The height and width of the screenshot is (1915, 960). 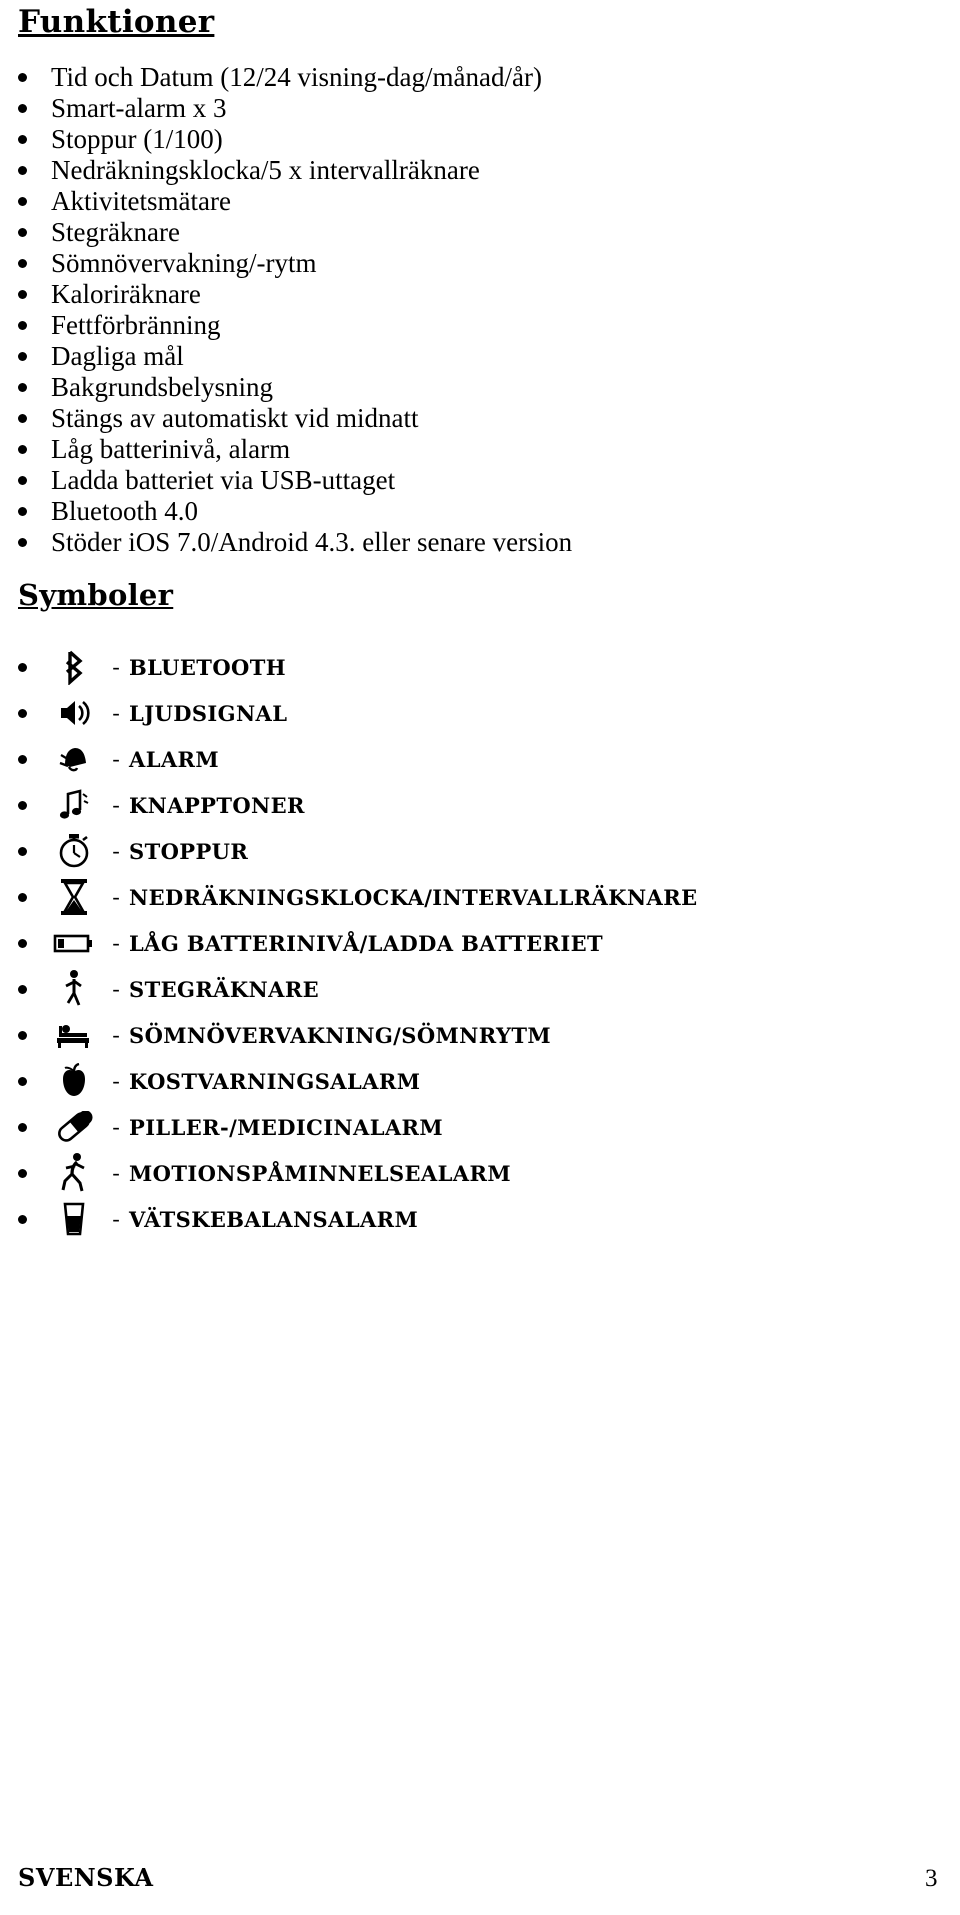 What do you see at coordinates (295, 449) in the screenshot?
I see `list-item: Låg batterinivå, alarm` at bounding box center [295, 449].